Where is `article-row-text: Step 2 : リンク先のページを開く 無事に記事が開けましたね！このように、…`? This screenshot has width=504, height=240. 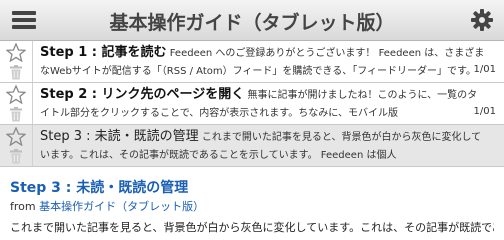 article-row-text: Step 2 : リンク先のページを開く 無事に記事が開けましたね！このように、… is located at coordinates (262, 104).